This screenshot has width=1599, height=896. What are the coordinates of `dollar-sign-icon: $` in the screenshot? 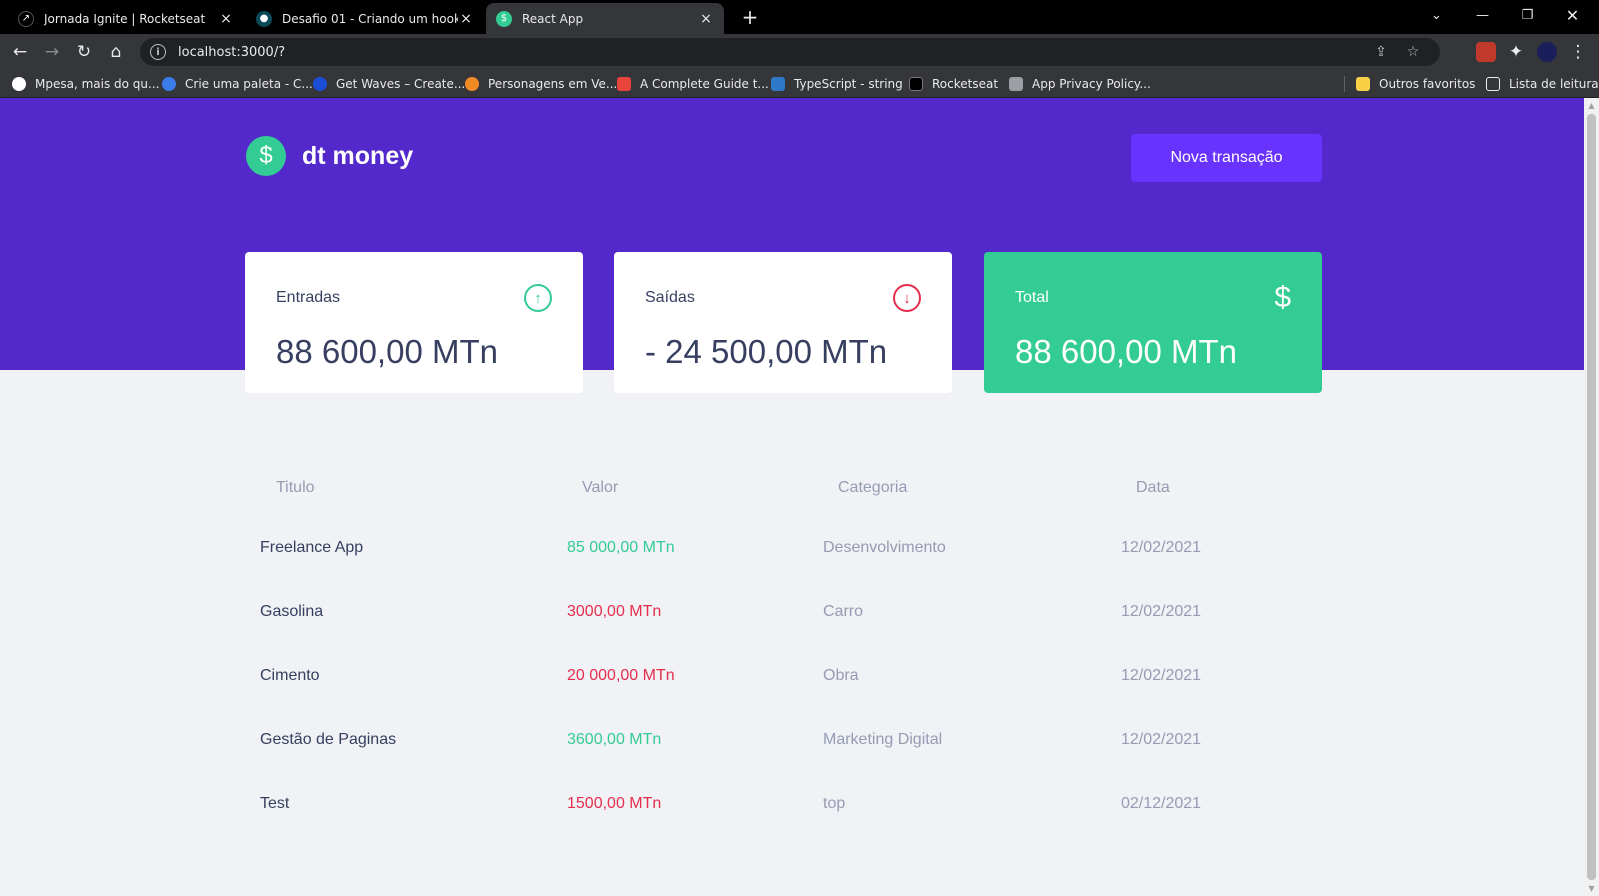 It's located at (1282, 297).